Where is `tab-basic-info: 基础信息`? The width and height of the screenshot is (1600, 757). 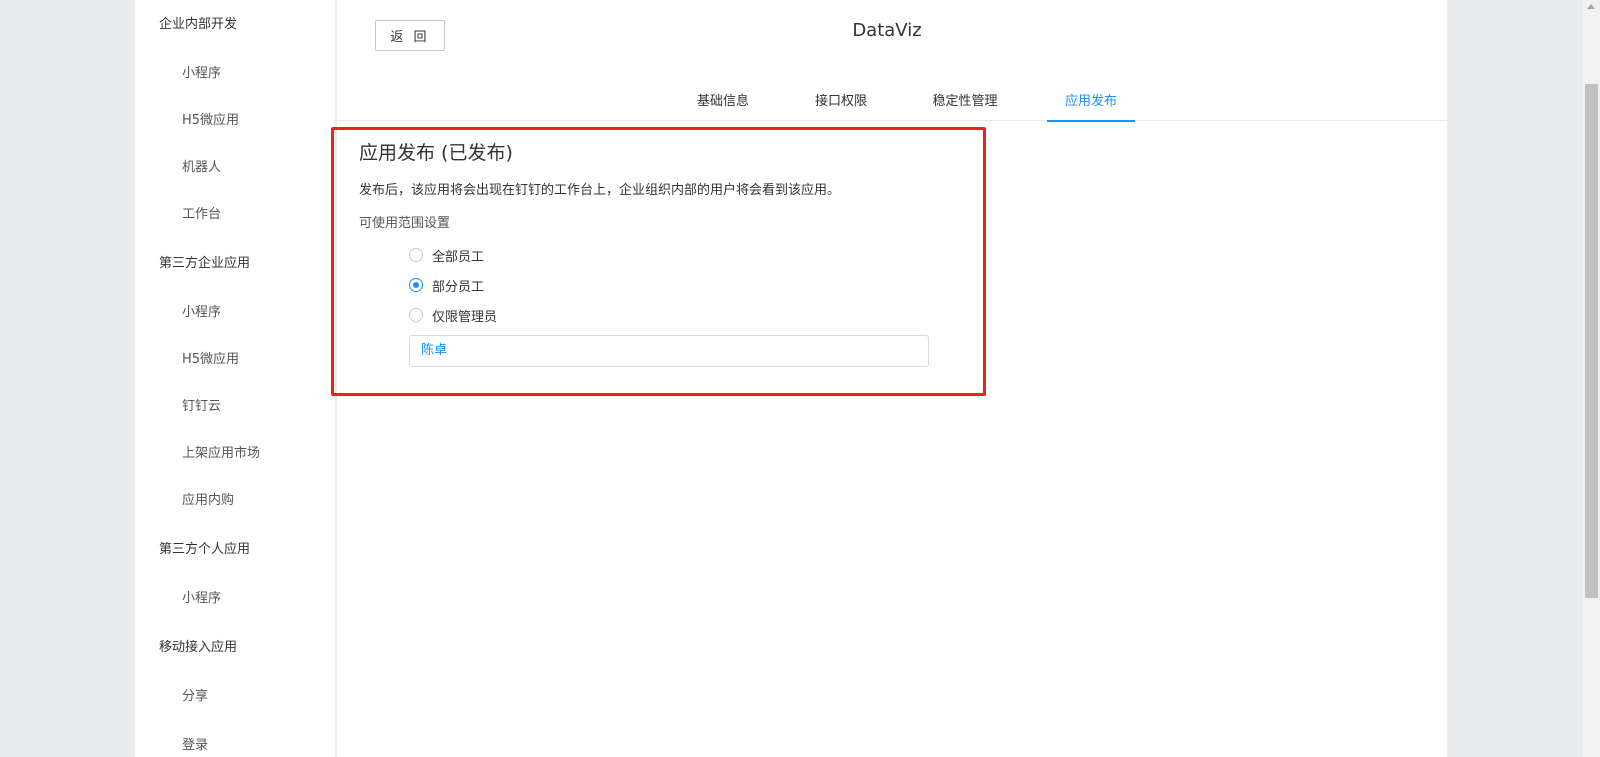
tab-basic-info: 基础信息 is located at coordinates (723, 105).